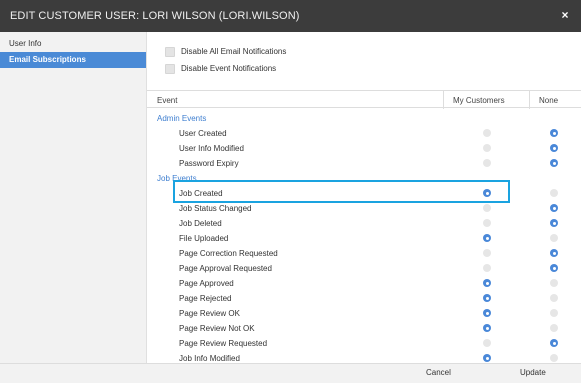 The width and height of the screenshot is (581, 383). Describe the element at coordinates (364, 298) in the screenshot. I see `table-row: Page Rejected` at that location.